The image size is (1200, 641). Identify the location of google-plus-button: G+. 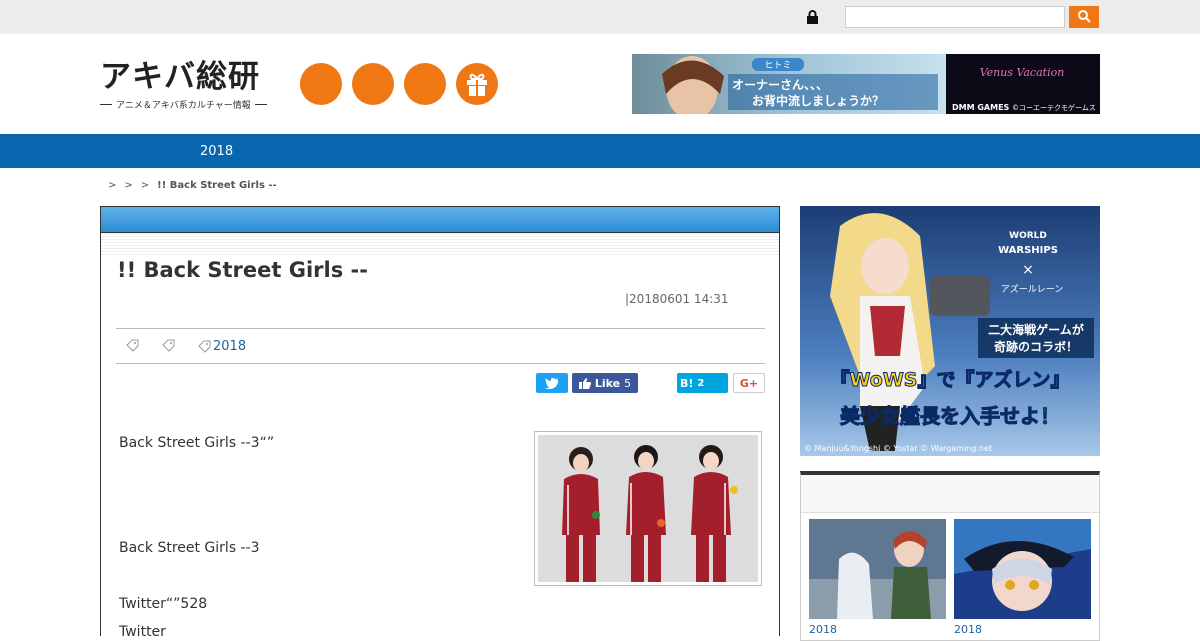
(749, 383).